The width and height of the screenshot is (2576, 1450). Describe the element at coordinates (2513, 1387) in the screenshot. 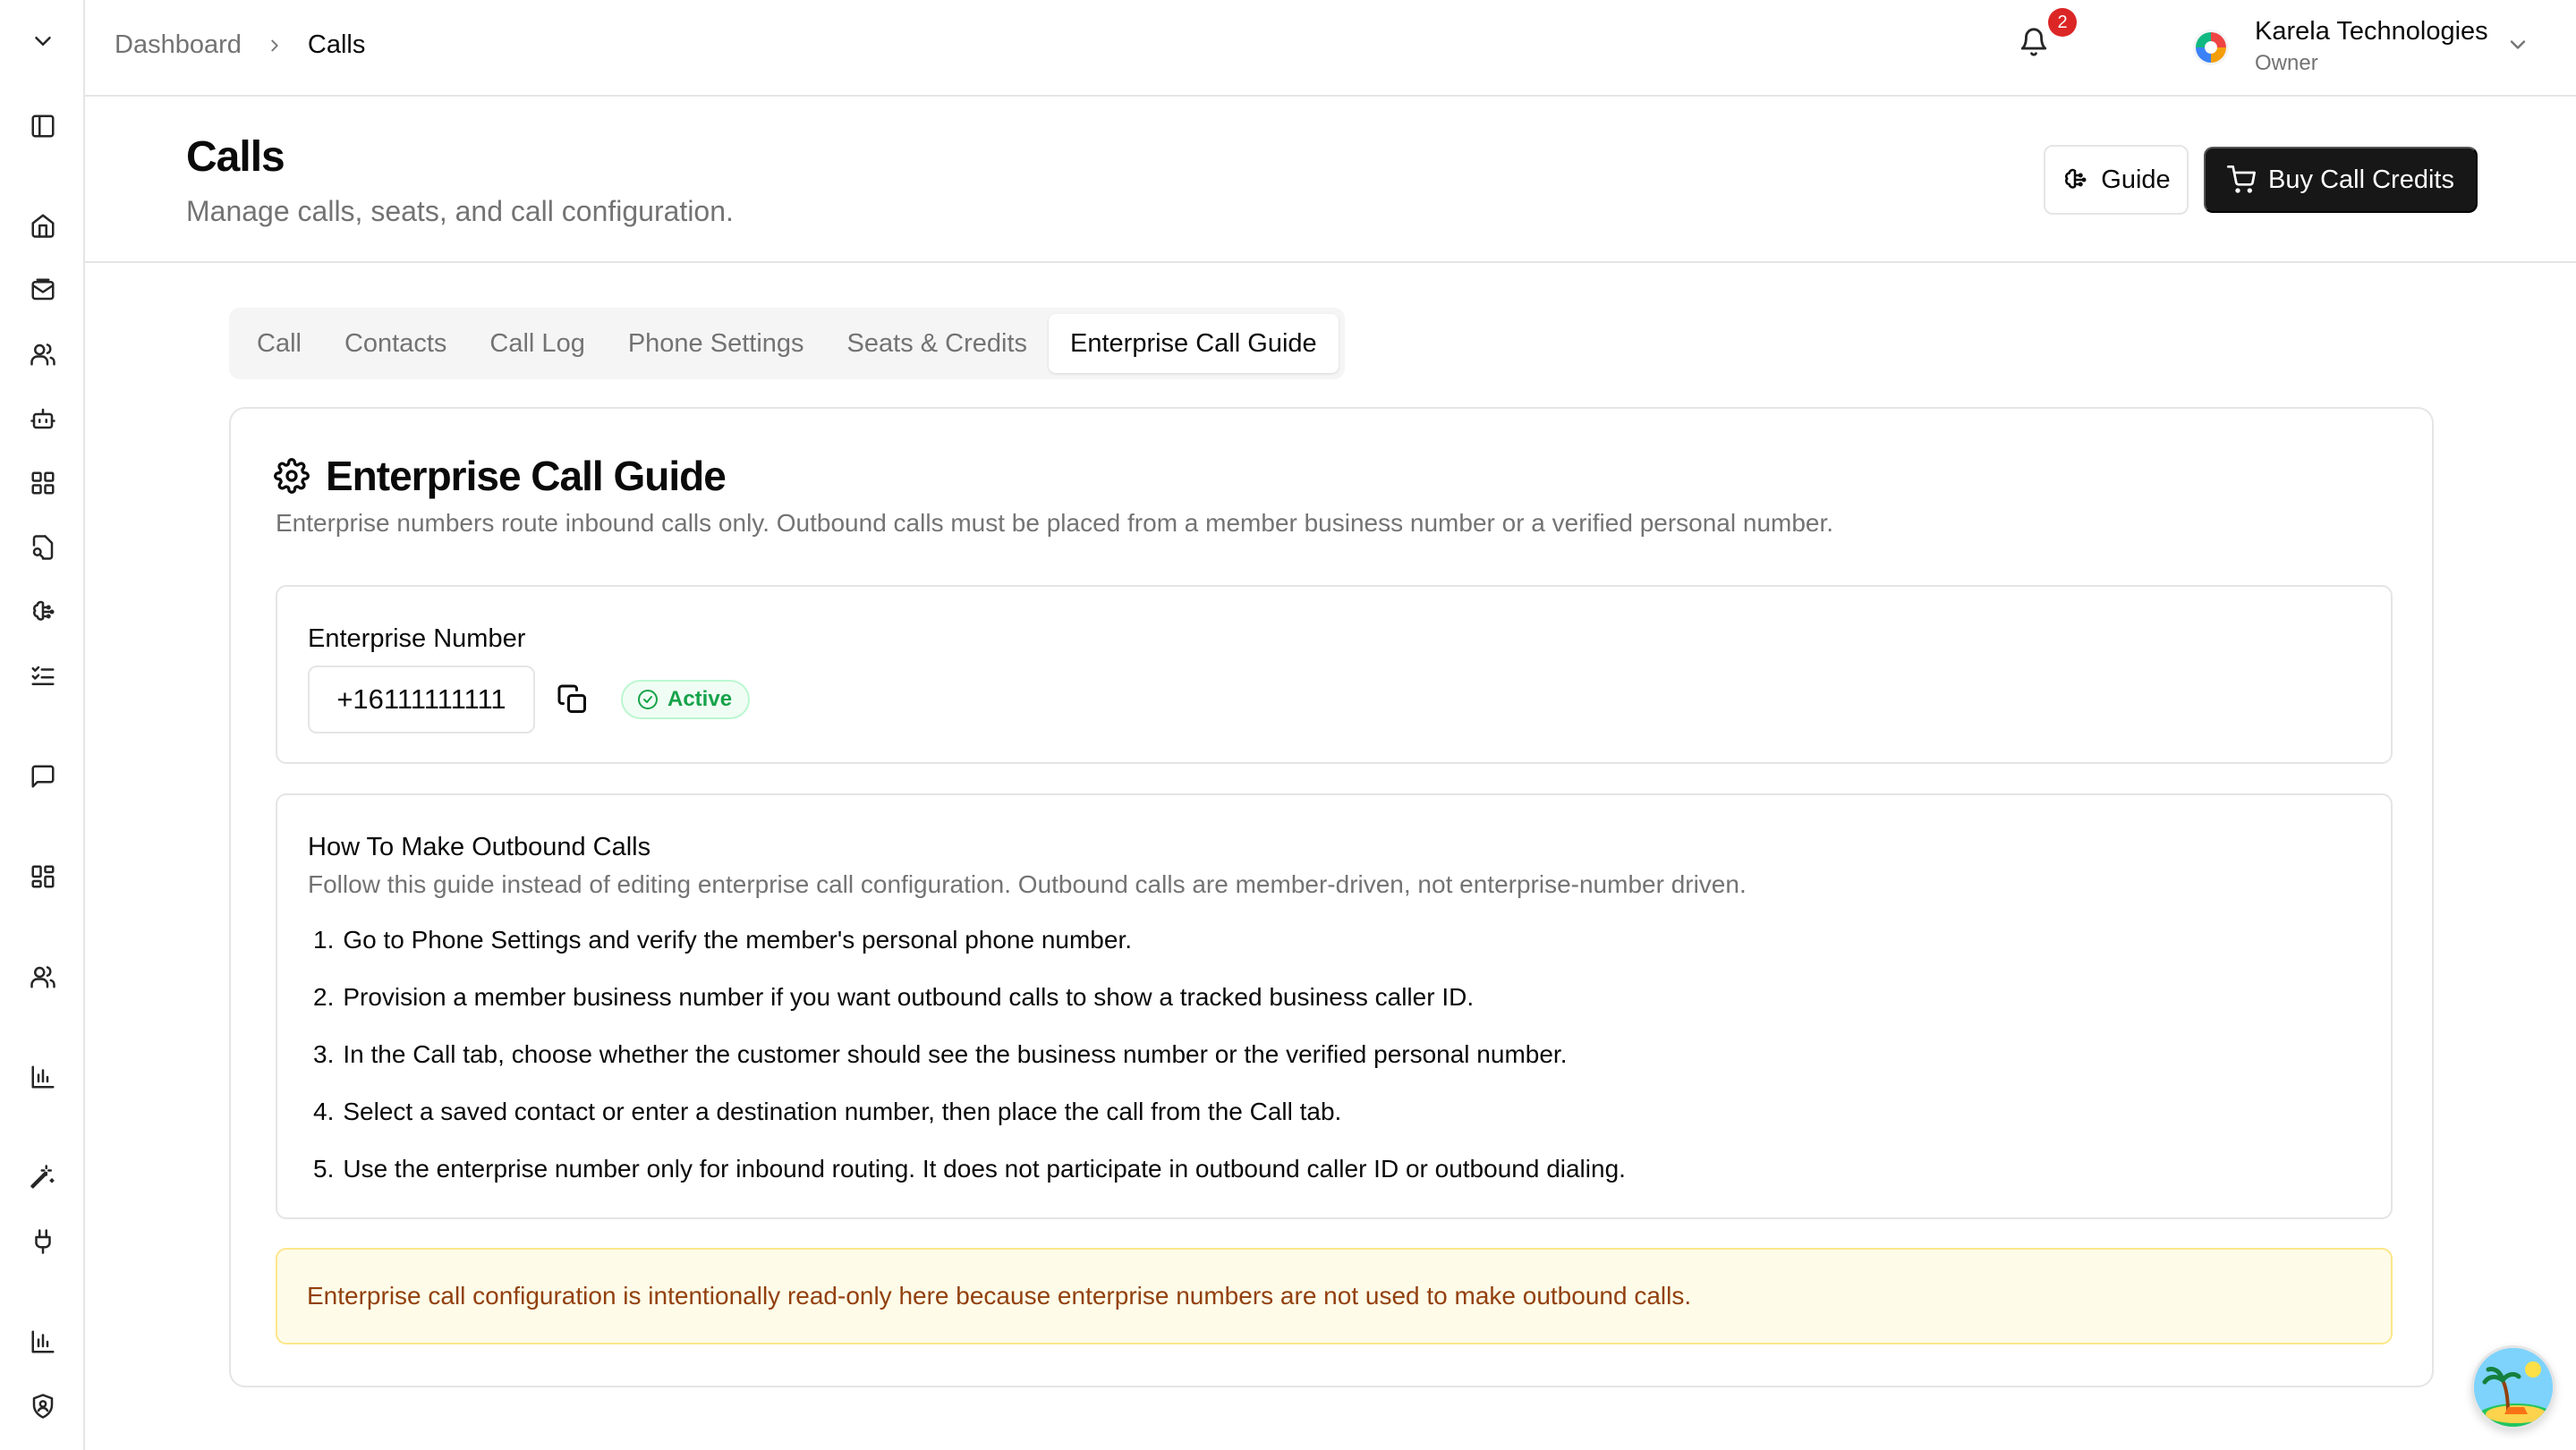

I see `assistant-avatar-button` at that location.